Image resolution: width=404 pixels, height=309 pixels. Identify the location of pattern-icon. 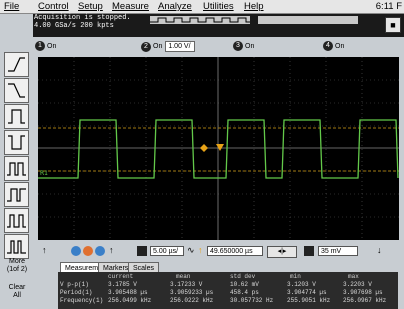
(16, 169).